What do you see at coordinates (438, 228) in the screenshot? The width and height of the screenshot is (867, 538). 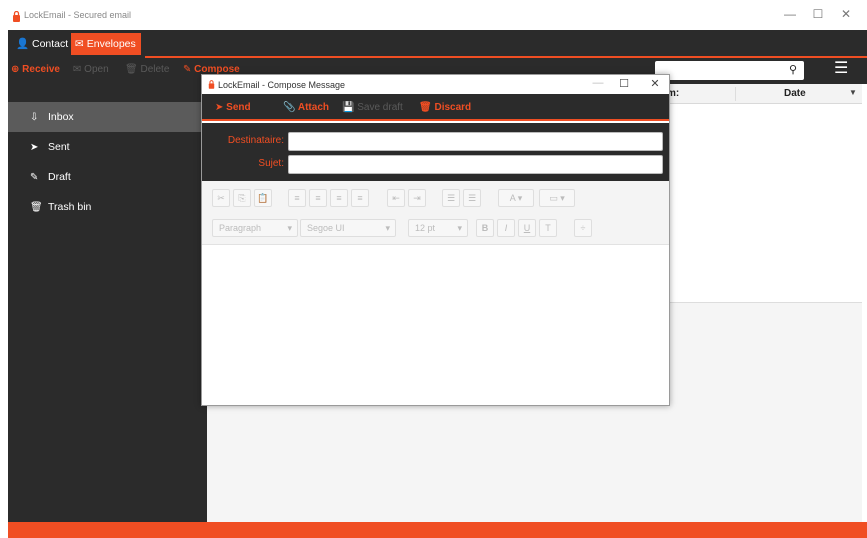 I see `font-size-select: 12 pt ▾` at bounding box center [438, 228].